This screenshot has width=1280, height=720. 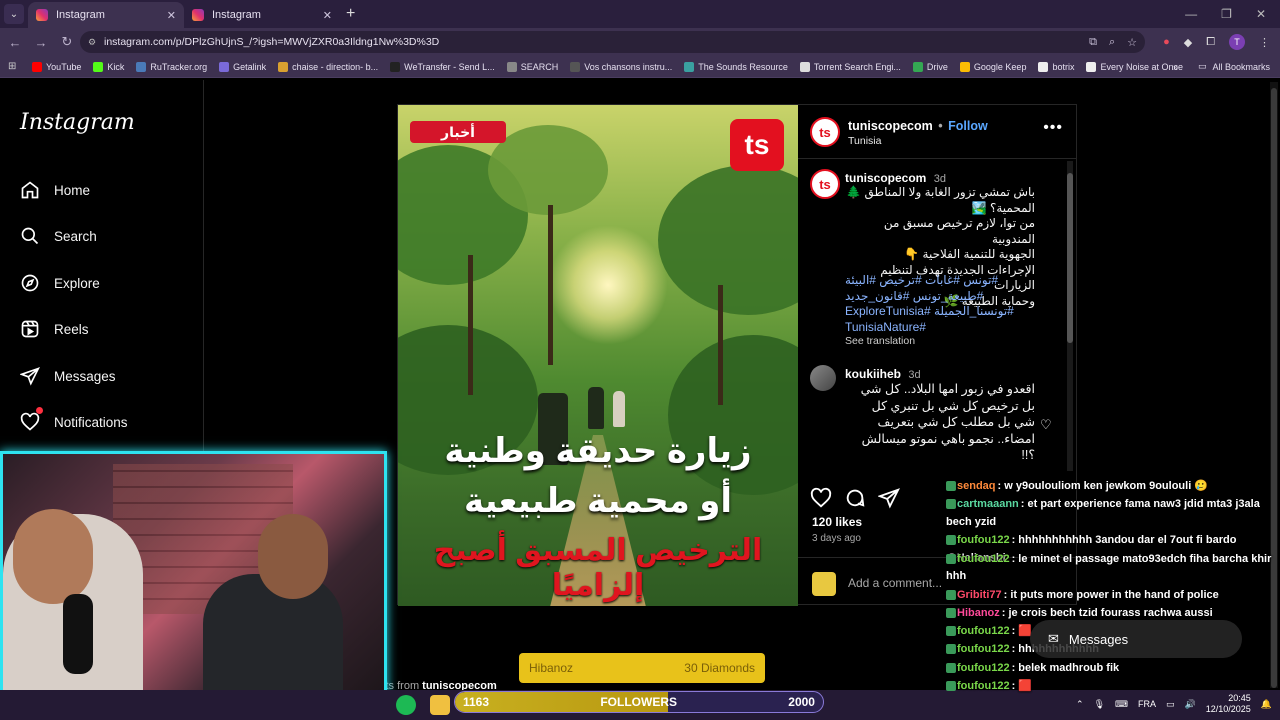 I want to click on home-icon, so click(x=30, y=190).